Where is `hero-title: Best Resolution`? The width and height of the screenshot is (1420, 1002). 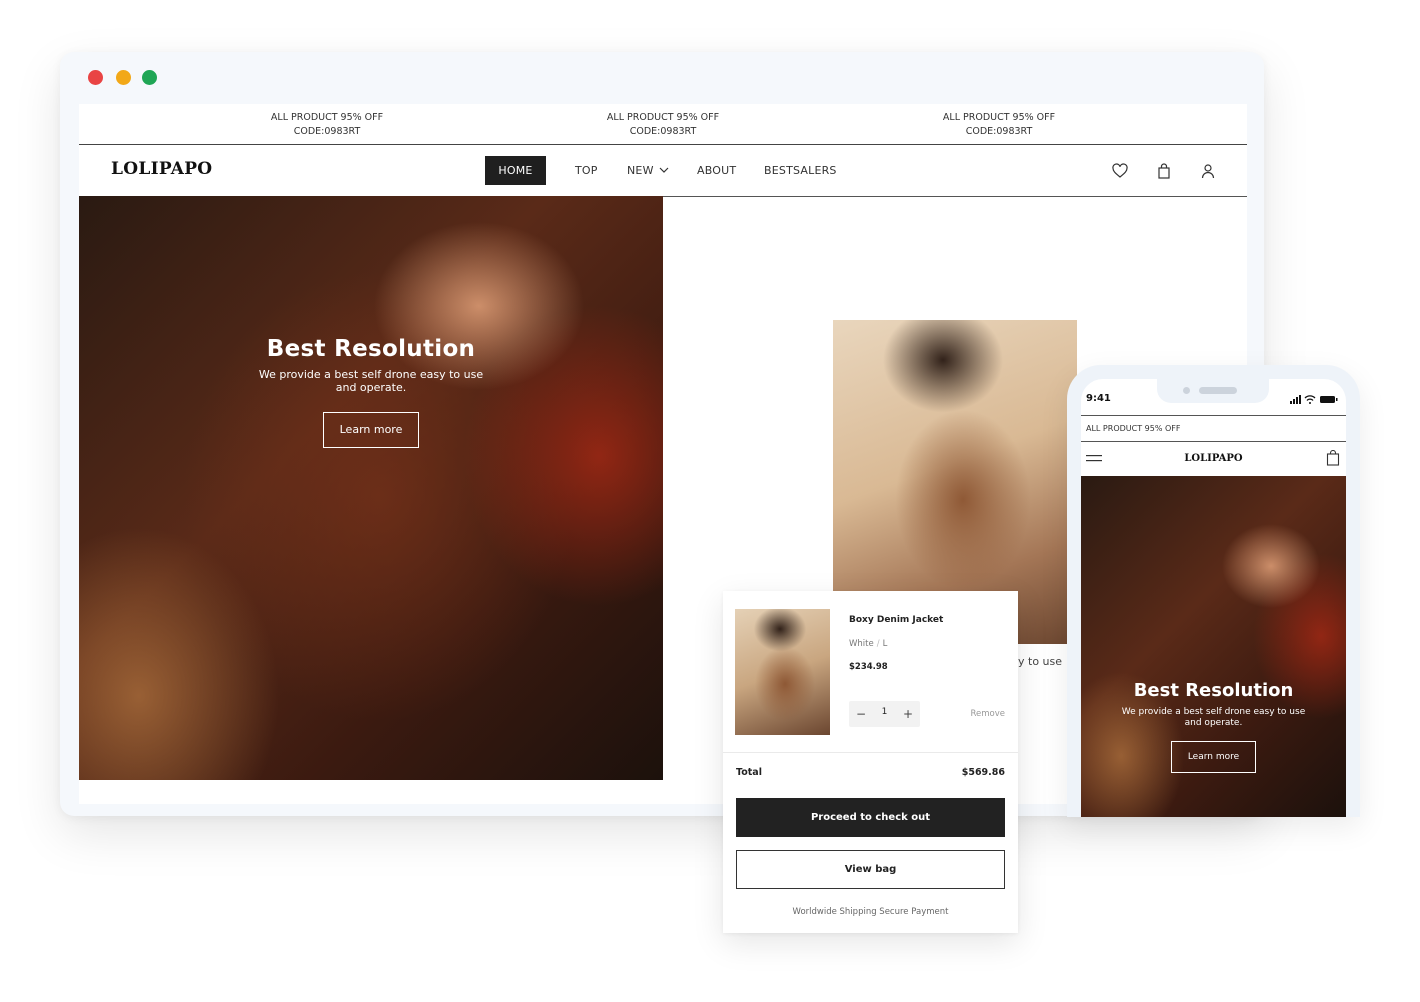
hero-title: Best Resolution is located at coordinates (371, 349).